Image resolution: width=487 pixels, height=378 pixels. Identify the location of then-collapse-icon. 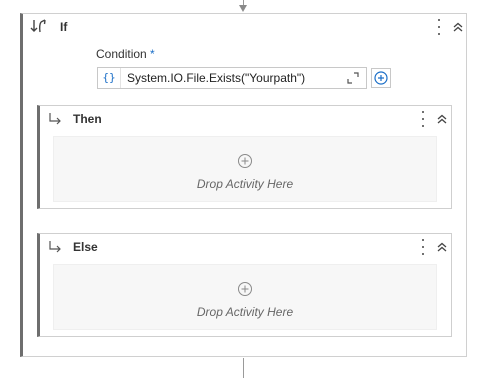
(442, 119).